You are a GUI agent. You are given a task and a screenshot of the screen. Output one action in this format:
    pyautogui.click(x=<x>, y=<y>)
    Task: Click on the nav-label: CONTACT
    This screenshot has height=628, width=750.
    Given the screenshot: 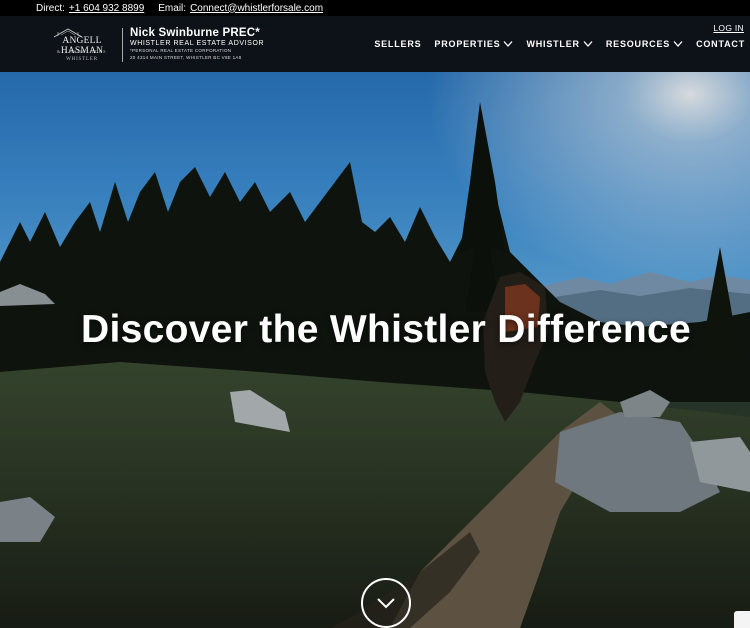 What is the action you would take?
    pyautogui.click(x=720, y=44)
    